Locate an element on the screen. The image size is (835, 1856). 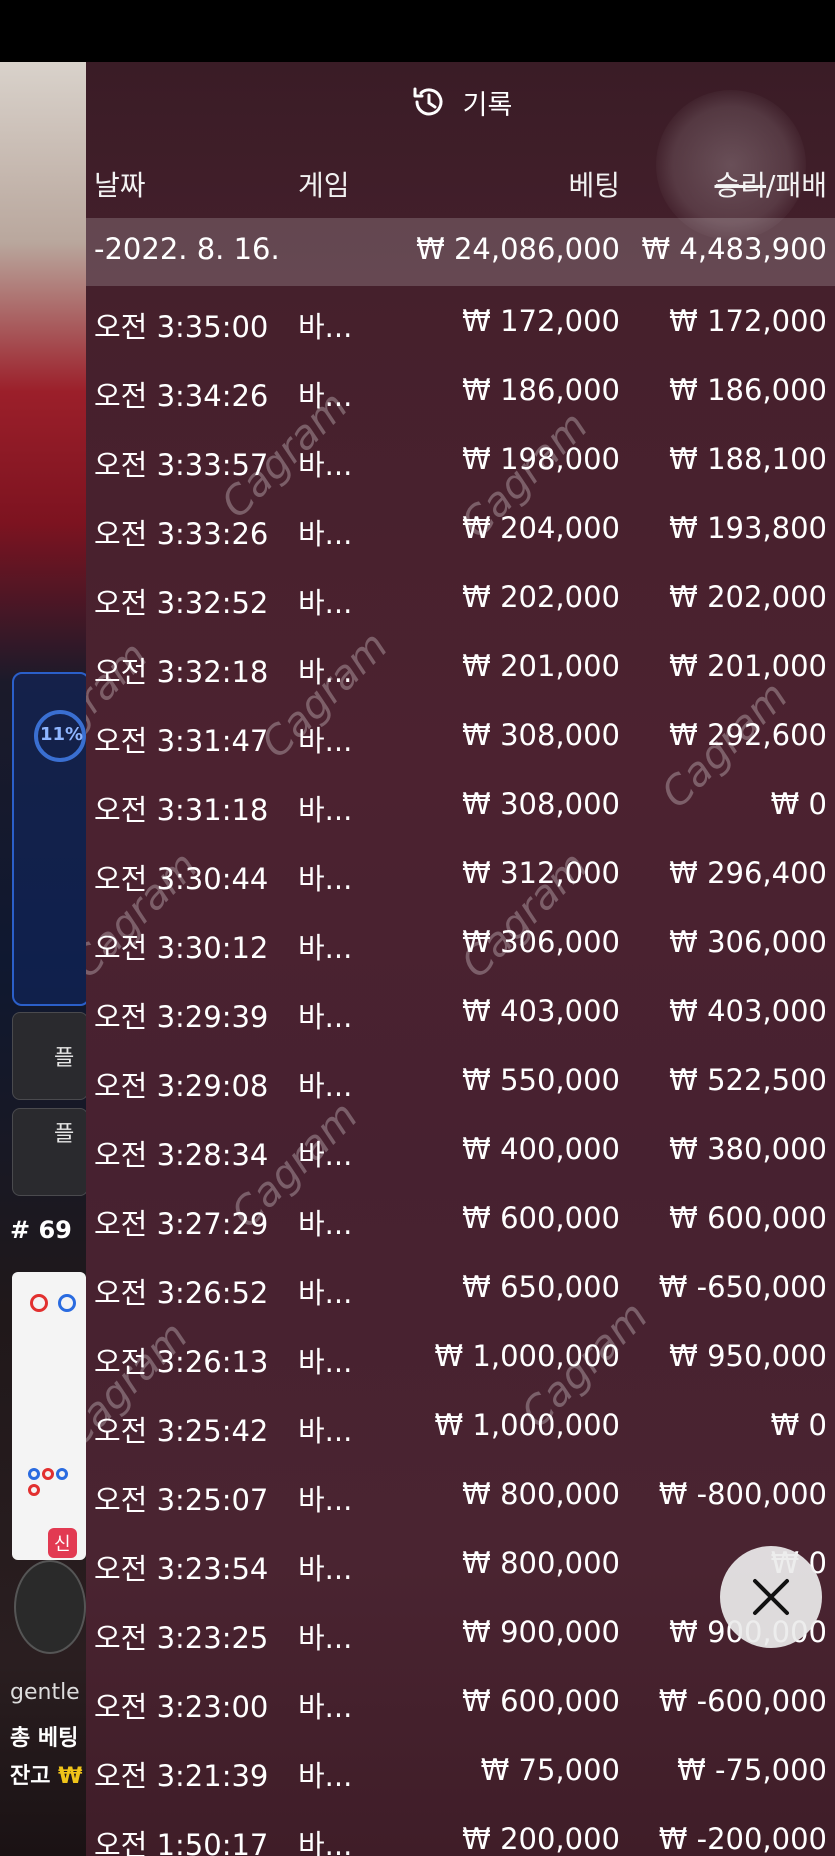
bead-road is located at coordinates (49, 1416).